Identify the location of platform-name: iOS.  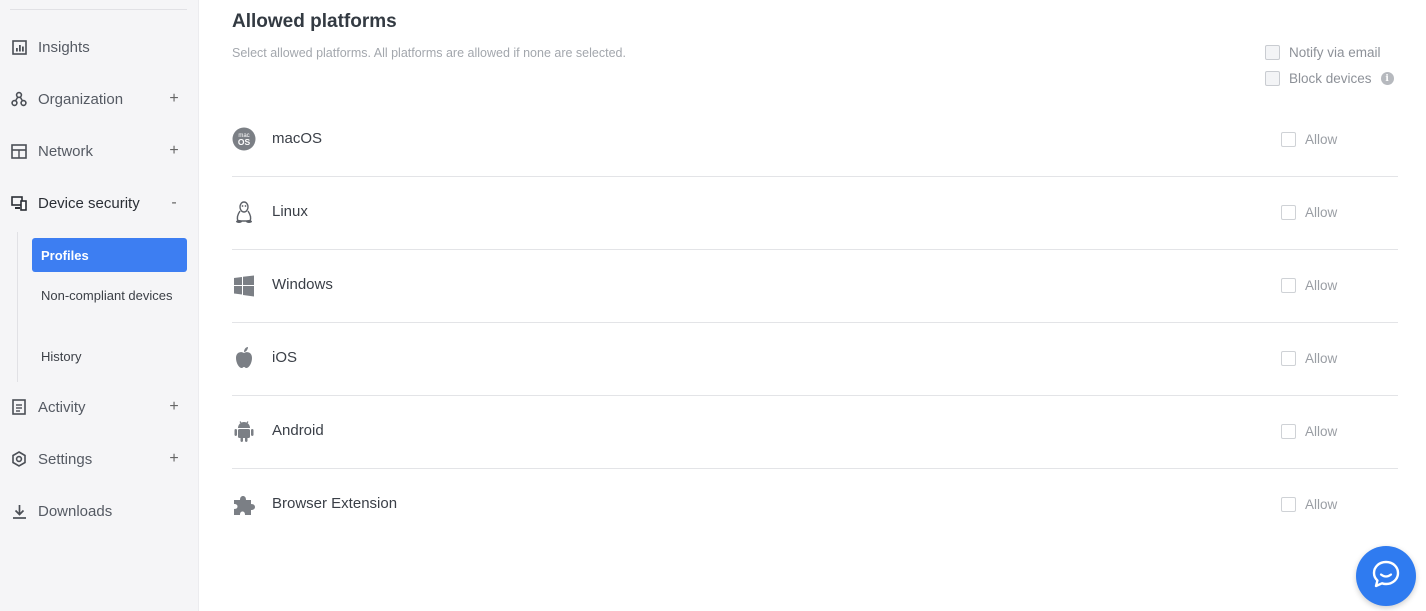
(285, 357).